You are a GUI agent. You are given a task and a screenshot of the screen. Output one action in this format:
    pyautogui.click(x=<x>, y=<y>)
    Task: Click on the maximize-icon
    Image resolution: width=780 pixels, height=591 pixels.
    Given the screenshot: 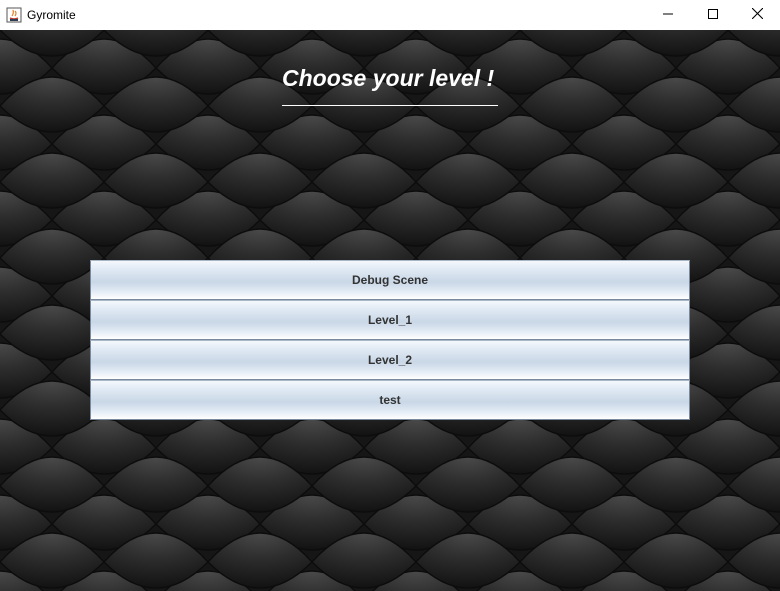 What is the action you would take?
    pyautogui.click(x=712, y=15)
    